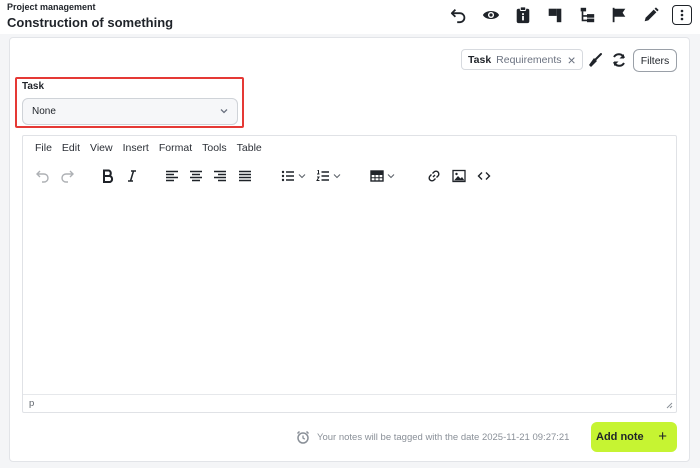  Describe the element at coordinates (43, 148) in the screenshot. I see `menu-file: File` at that location.